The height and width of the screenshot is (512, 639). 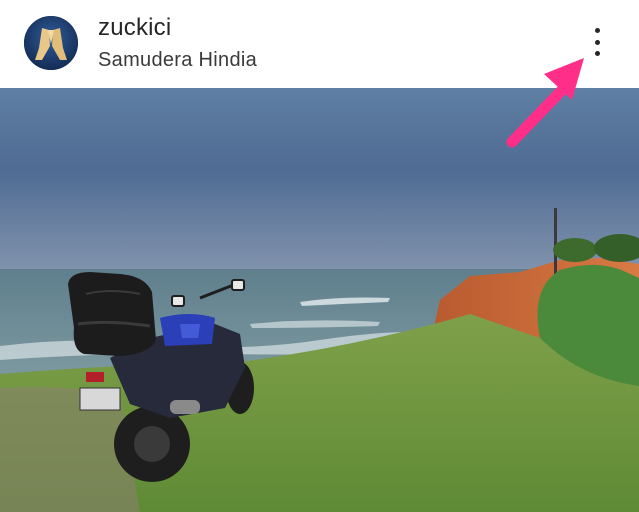 I want to click on luggage-bag, so click(x=112, y=314).